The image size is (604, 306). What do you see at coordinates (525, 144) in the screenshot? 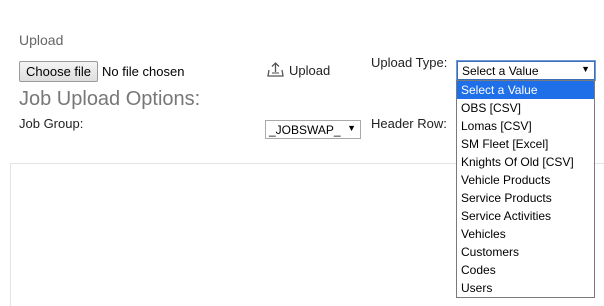
I see `dropdown-option: SM Fleet [Excel]` at bounding box center [525, 144].